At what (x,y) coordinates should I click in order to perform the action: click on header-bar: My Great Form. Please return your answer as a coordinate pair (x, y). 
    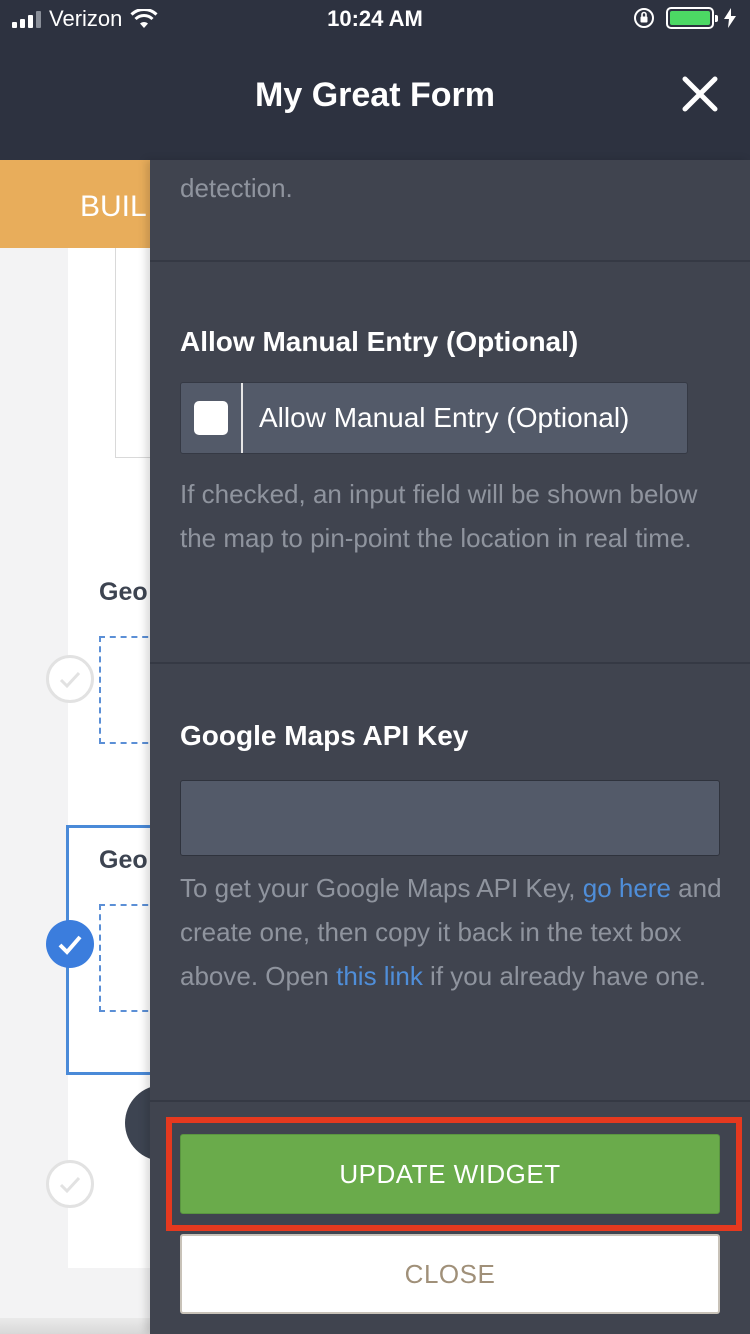
    Looking at the image, I should click on (375, 100).